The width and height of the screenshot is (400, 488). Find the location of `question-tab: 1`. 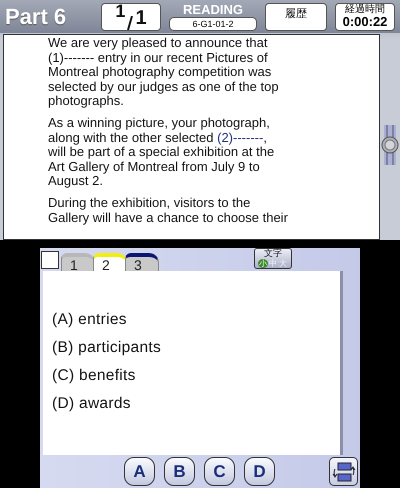

question-tab: 1 is located at coordinates (78, 262).